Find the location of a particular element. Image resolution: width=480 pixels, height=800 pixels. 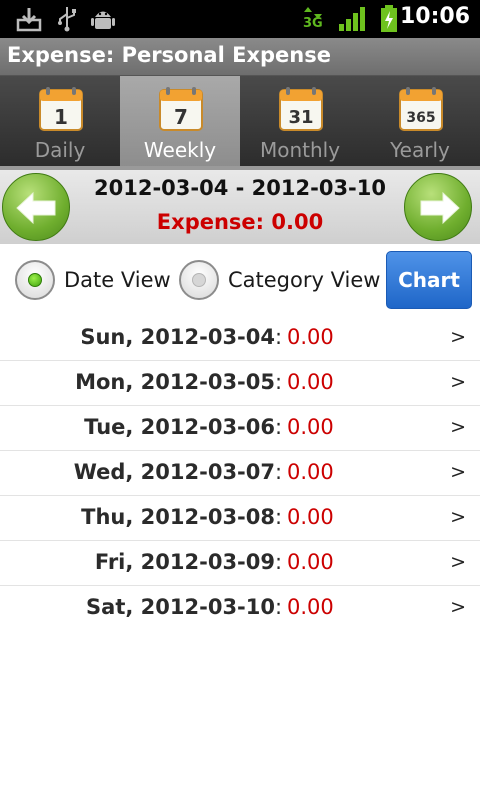

period-navigator: 2012-03-04 - 2012-03-10 Expense: 0.00 is located at coordinates (240, 207).